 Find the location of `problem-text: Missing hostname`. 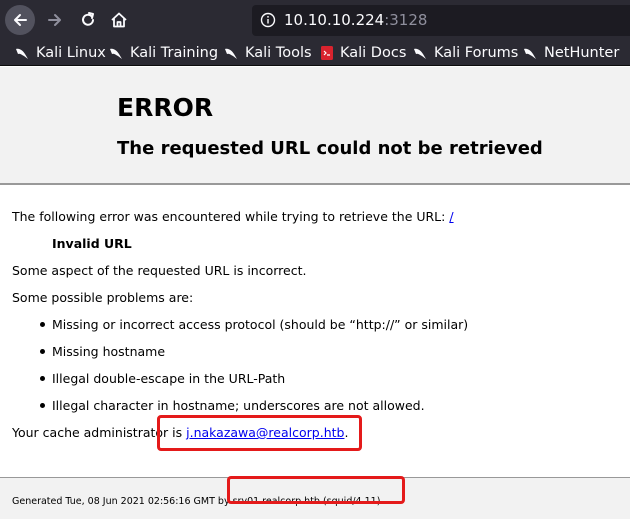

problem-text: Missing hostname is located at coordinates (109, 351).